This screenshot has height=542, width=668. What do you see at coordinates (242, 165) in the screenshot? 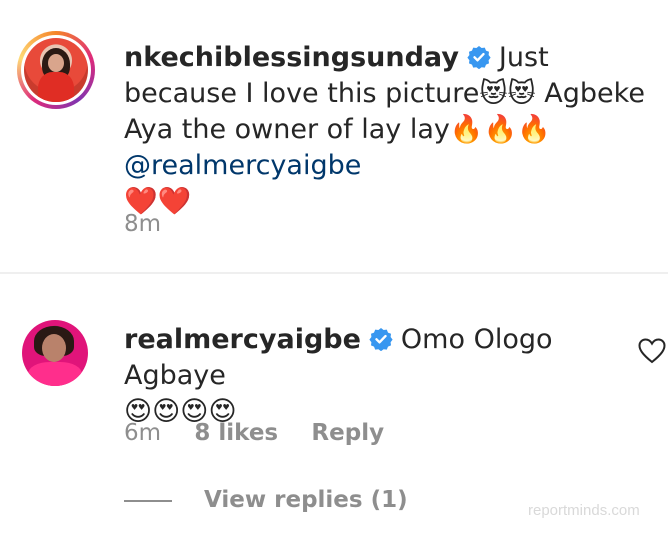
I see `caption-mention-link: @realmercyaigbe` at bounding box center [242, 165].